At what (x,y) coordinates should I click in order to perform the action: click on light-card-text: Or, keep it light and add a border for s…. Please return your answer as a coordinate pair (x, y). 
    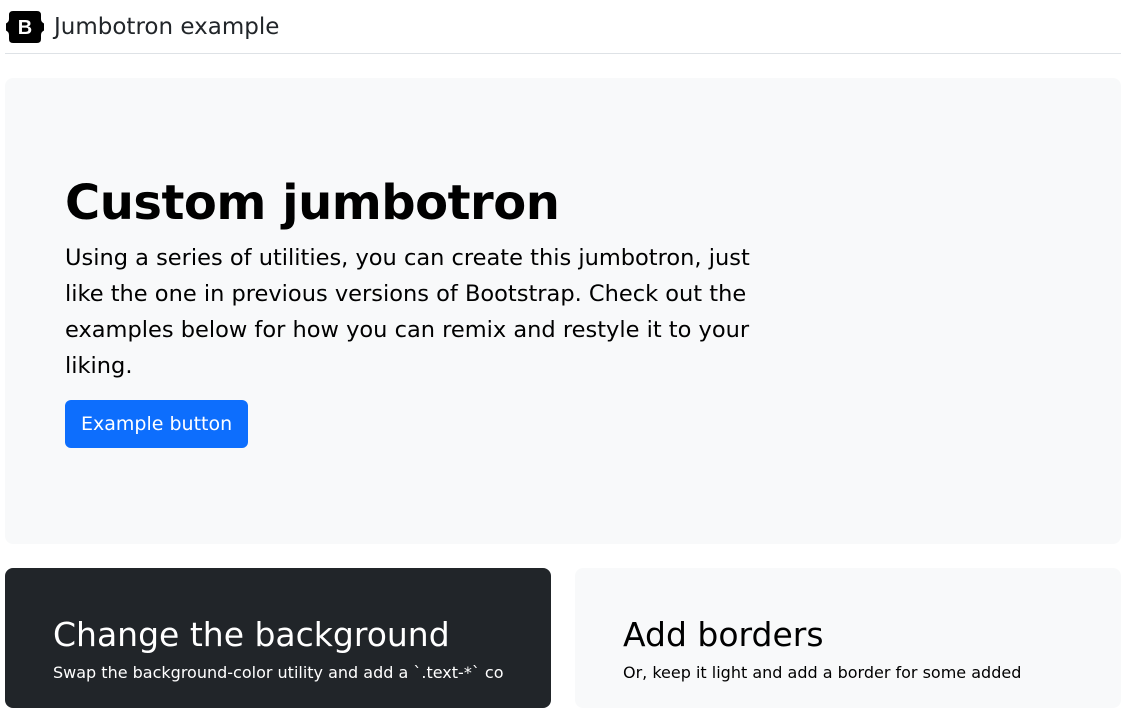
    Looking at the image, I should click on (822, 672).